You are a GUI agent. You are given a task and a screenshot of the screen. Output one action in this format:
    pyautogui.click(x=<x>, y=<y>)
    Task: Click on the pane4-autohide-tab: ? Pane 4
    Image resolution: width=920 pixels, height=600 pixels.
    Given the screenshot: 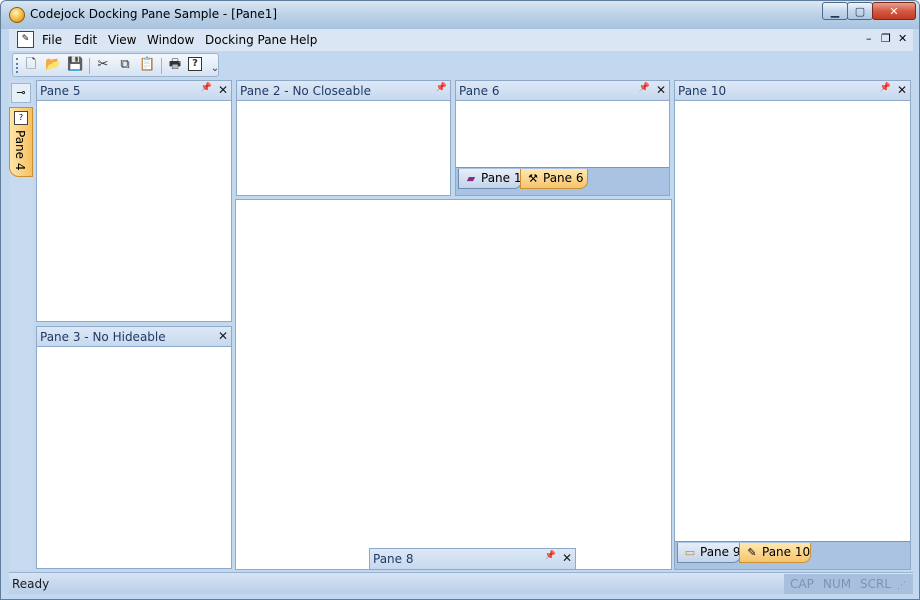 What is the action you would take?
    pyautogui.click(x=21, y=142)
    